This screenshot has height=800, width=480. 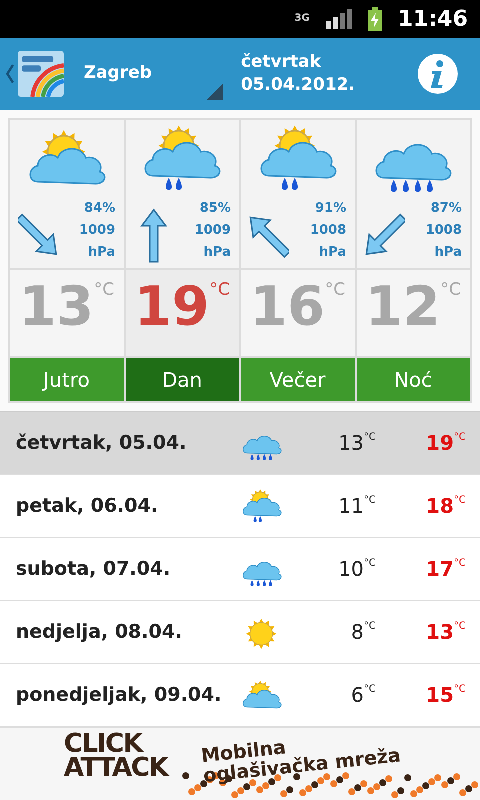 I want to click on temperature: 12, so click(x=403, y=307).